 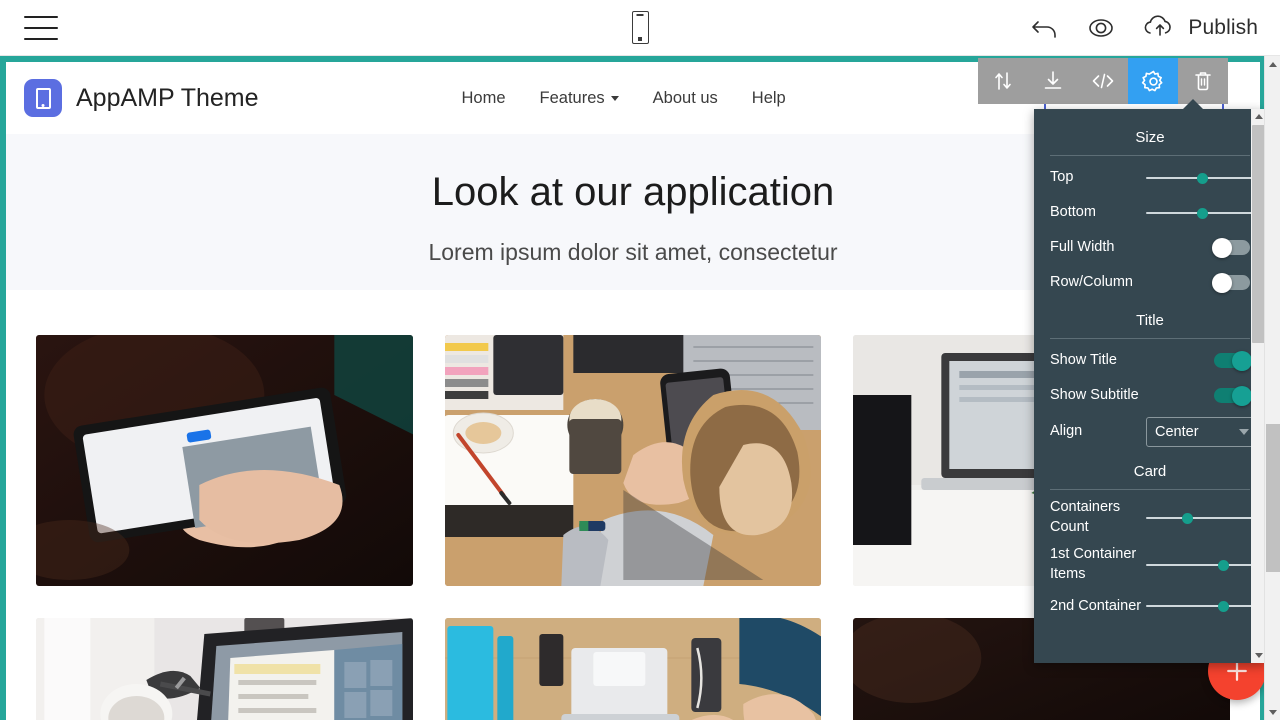 I want to click on mobile-app-logo-icon, so click(x=43, y=98).